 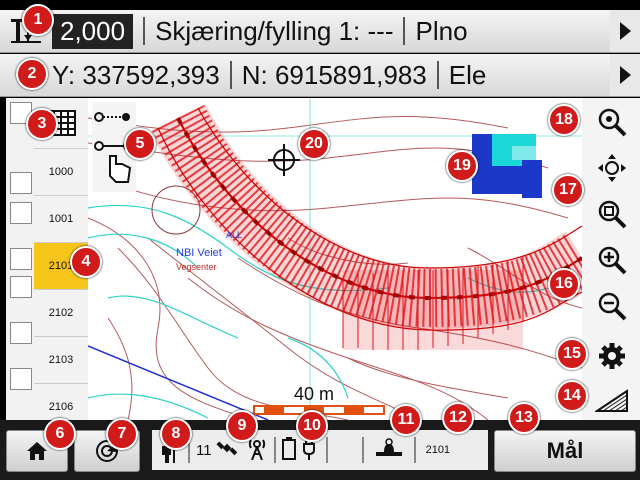 I want to click on satellite-icon, so click(x=227, y=450).